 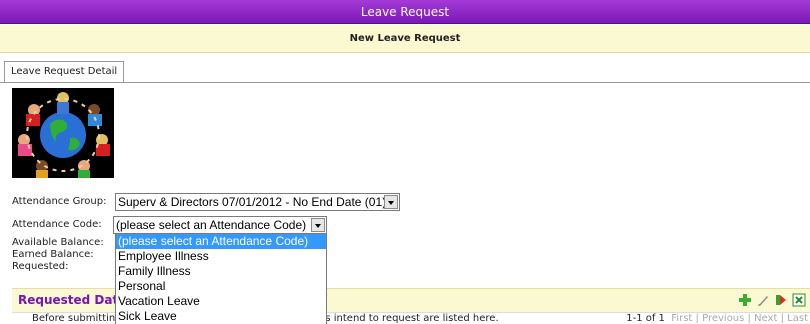 What do you see at coordinates (745, 300) in the screenshot?
I see `add-icon` at bounding box center [745, 300].